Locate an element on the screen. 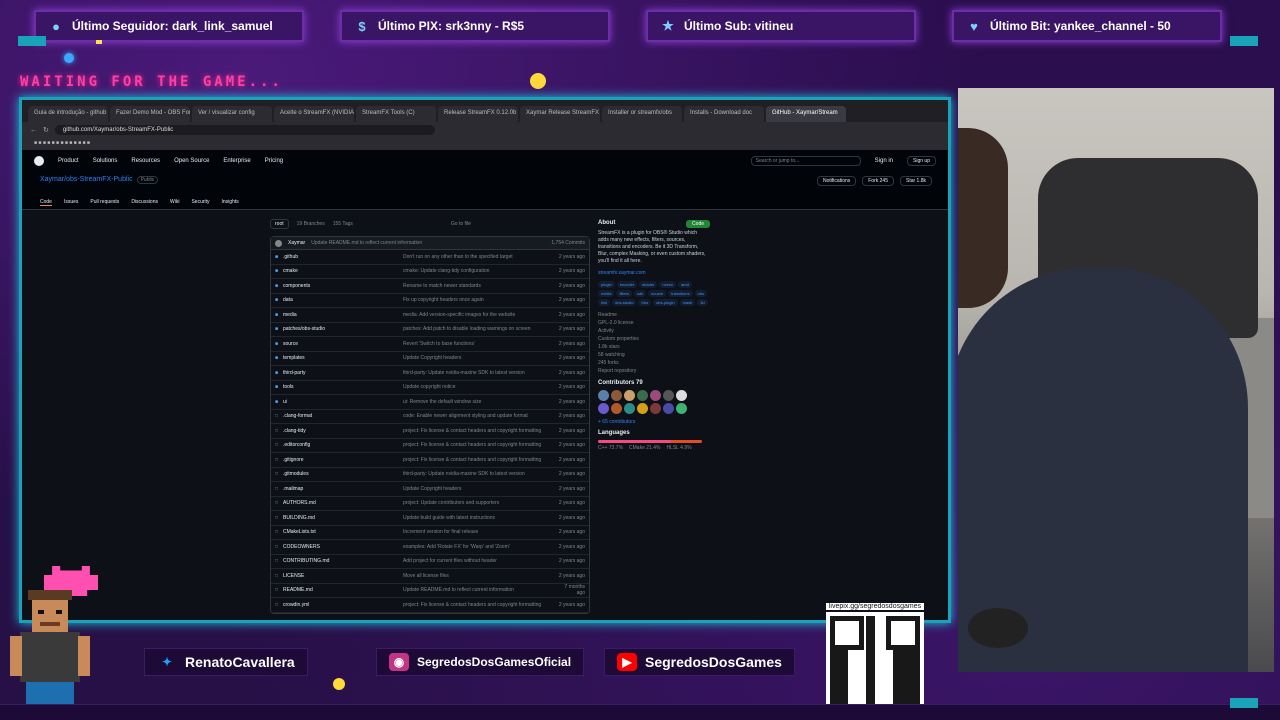 The height and width of the screenshot is (720, 1280). file-name: media is located at coordinates (343, 315).